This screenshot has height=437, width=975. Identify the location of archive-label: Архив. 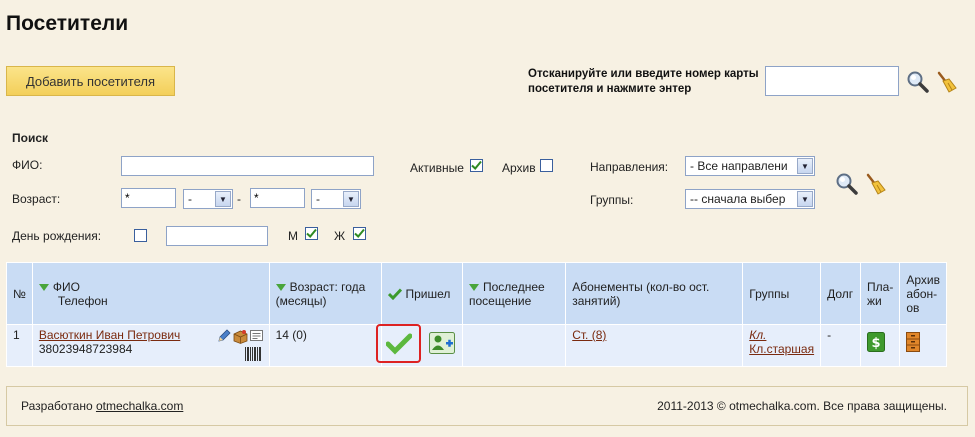
(519, 168).